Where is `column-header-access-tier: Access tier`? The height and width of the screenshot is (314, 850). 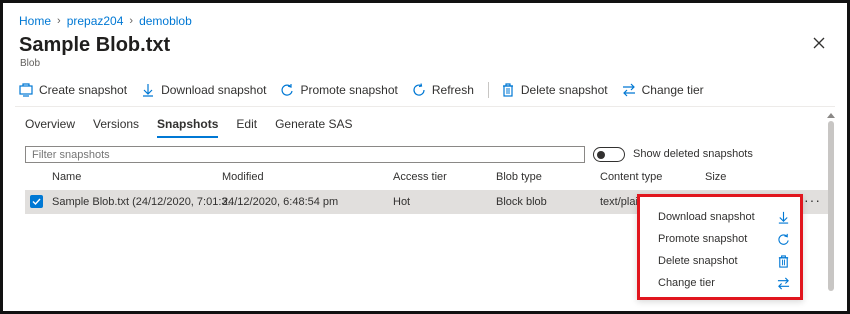 column-header-access-tier: Access tier is located at coordinates (420, 177).